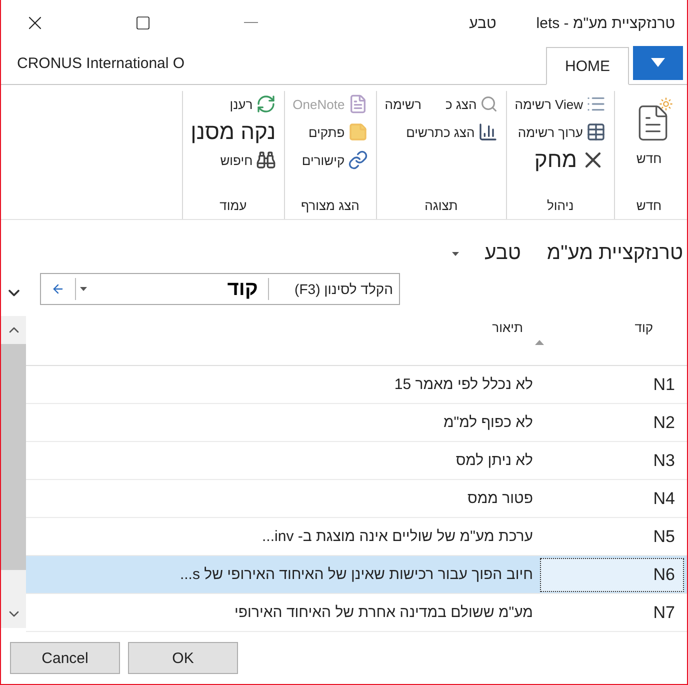 This screenshot has width=688, height=685. Describe the element at coordinates (58, 289) in the screenshot. I see `arrow-left-icon` at that location.